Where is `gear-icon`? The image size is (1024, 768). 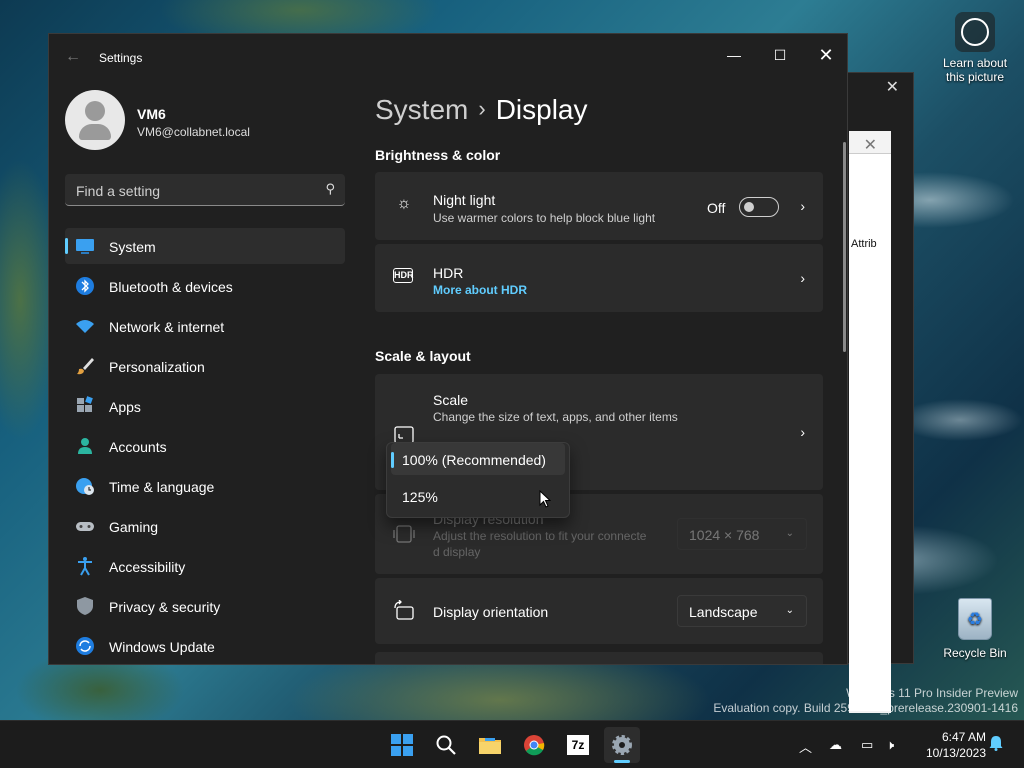
gear-icon is located at coordinates (622, 745).